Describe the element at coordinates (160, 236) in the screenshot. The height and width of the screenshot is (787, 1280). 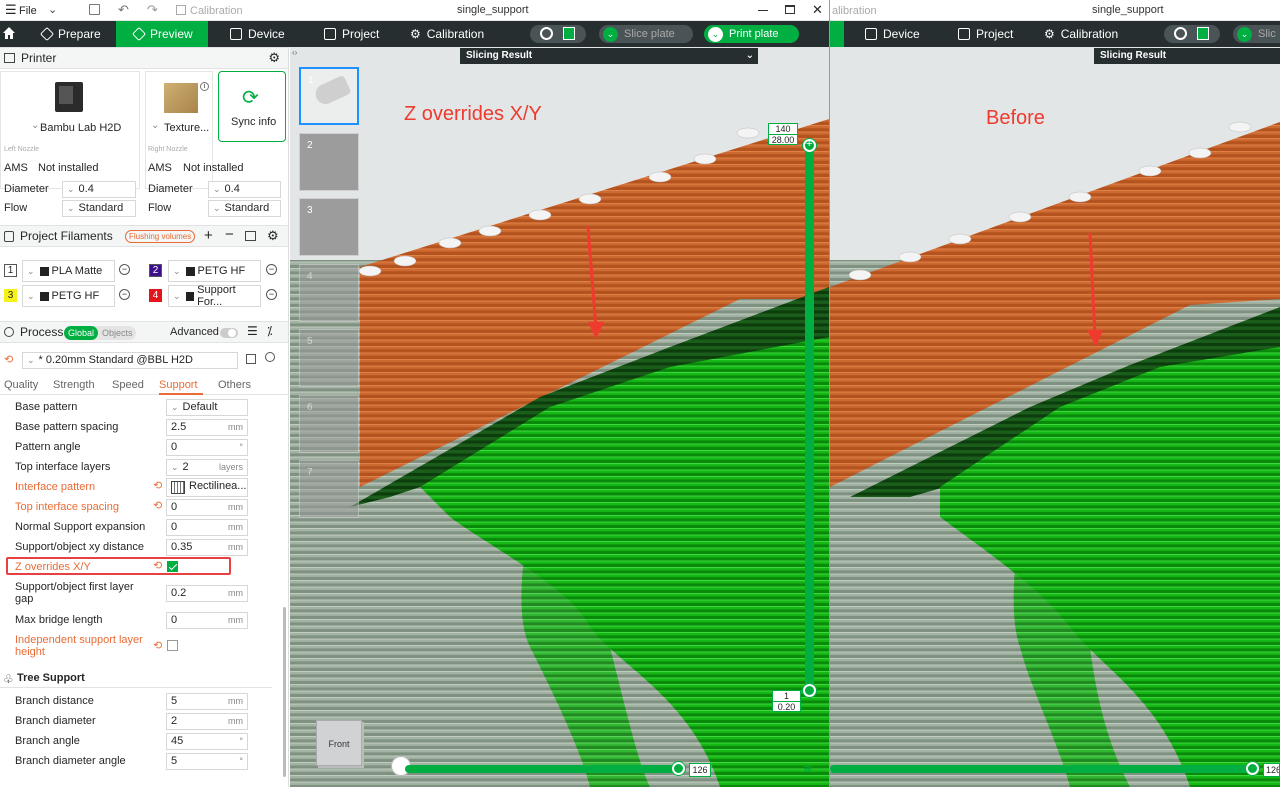
I see `flushing-volumes-button: Flushing volumes` at that location.